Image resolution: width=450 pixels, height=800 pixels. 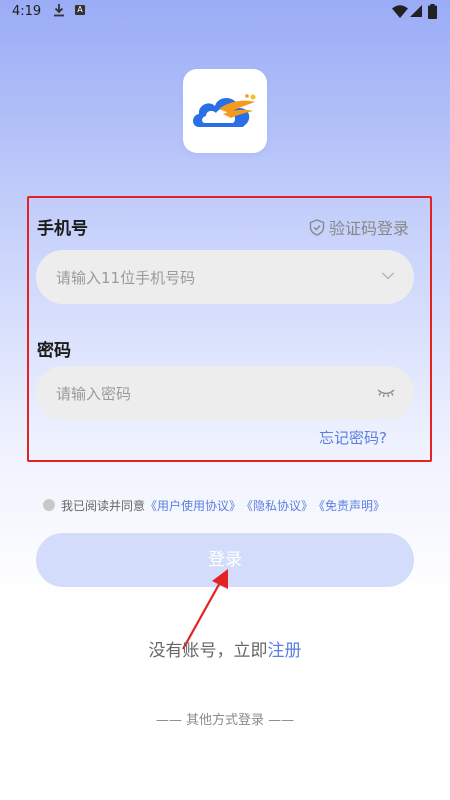 What do you see at coordinates (208, 651) in the screenshot?
I see `register-prefix: 没有账号，立即` at bounding box center [208, 651].